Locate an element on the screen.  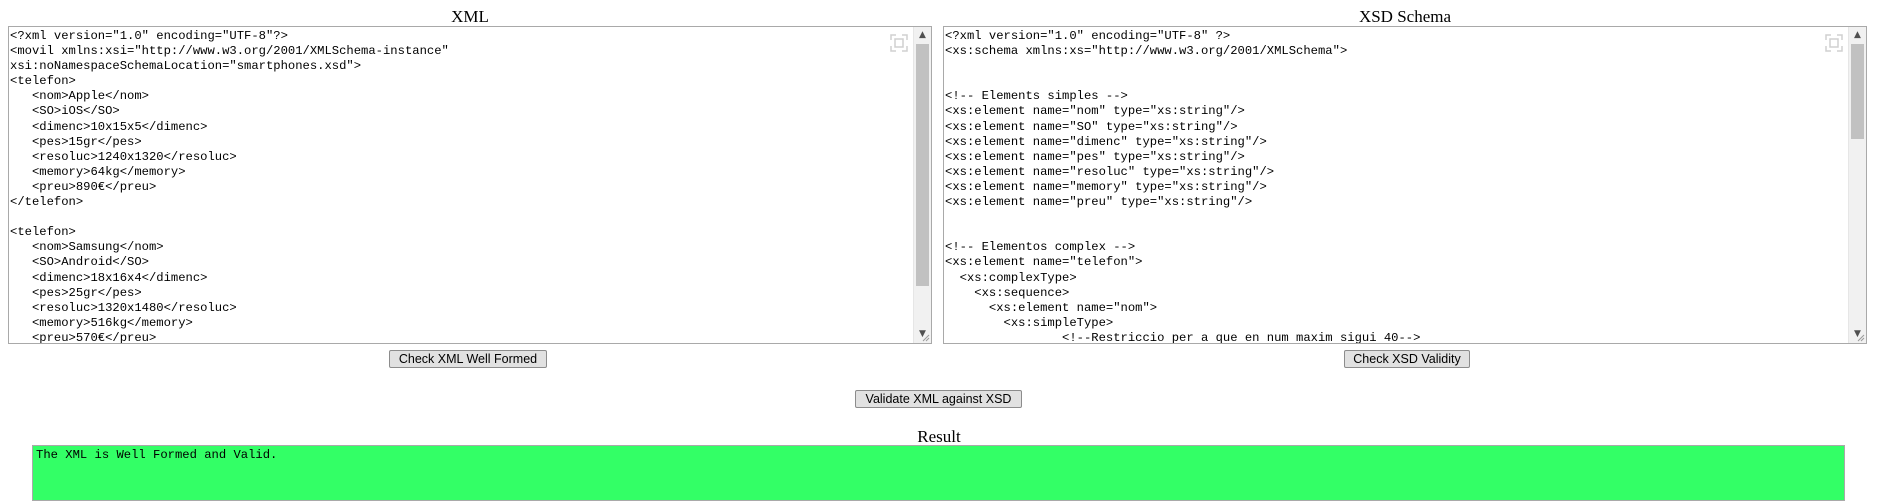
result-title: Result is located at coordinates (939, 436).